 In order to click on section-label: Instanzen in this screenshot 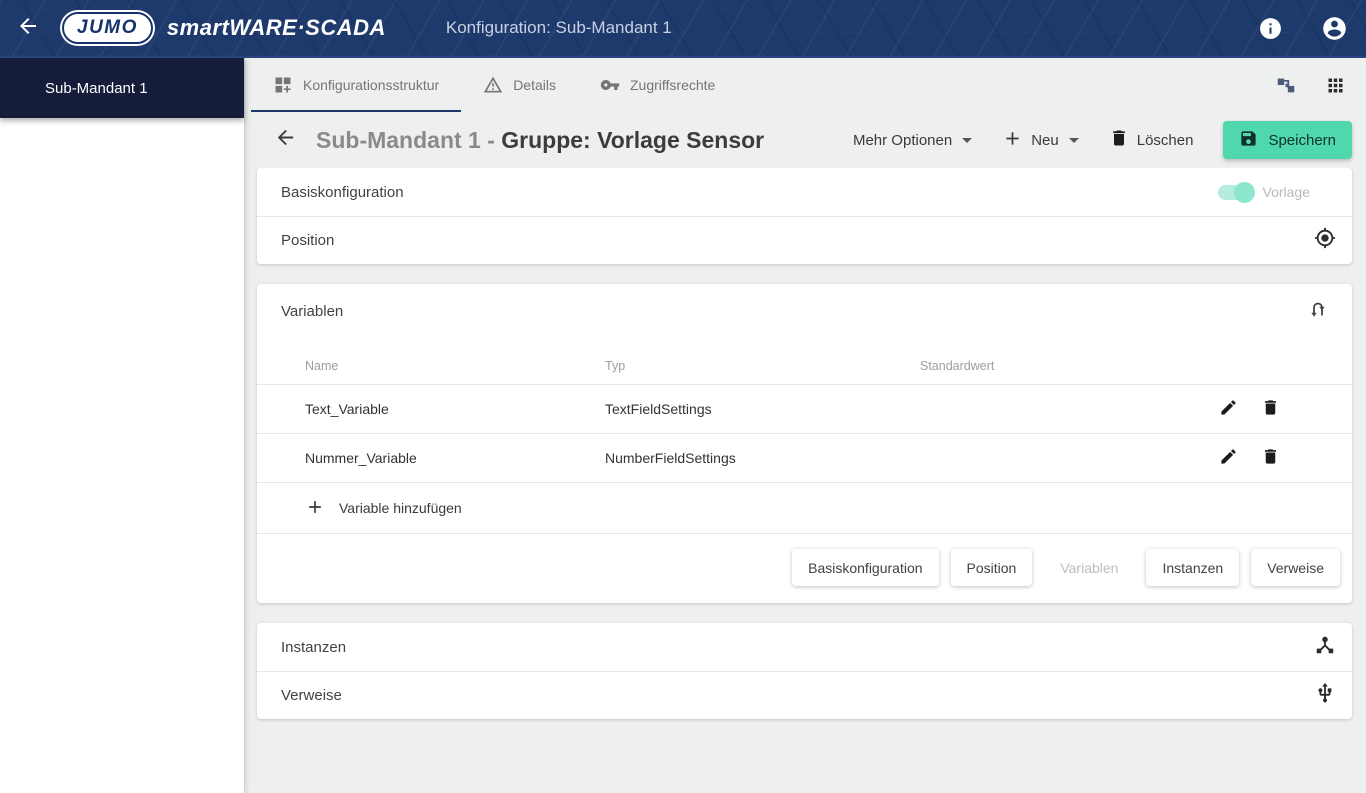, I will do `click(314, 647)`.